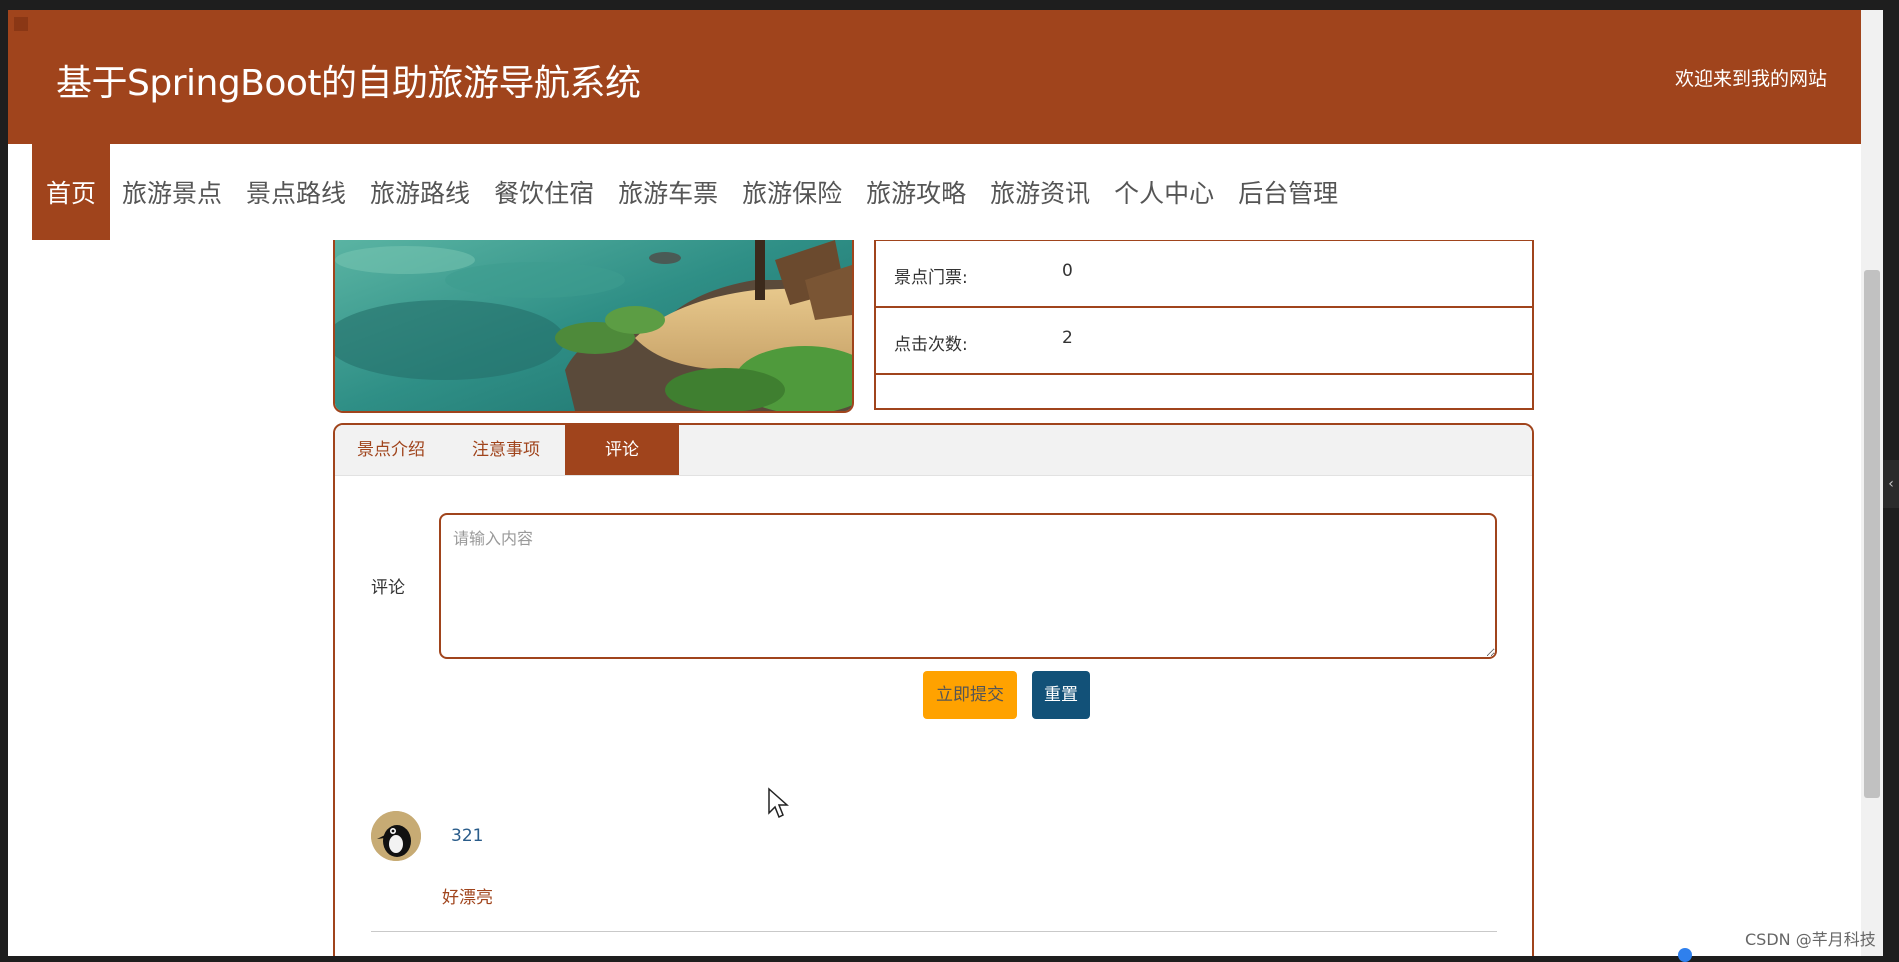  Describe the element at coordinates (1810, 939) in the screenshot. I see `watermark: CSDN @芊月科技` at that location.